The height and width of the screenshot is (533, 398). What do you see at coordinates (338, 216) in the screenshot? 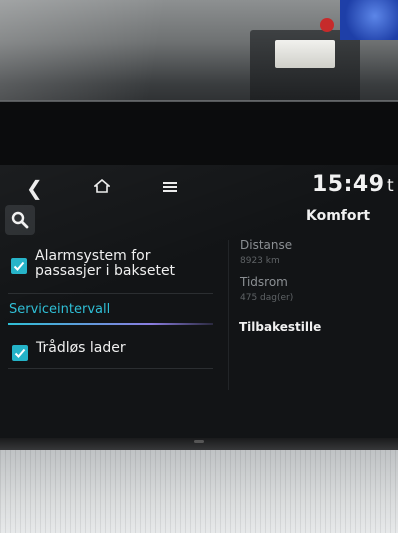
I see `page-title: Komfort` at bounding box center [338, 216].